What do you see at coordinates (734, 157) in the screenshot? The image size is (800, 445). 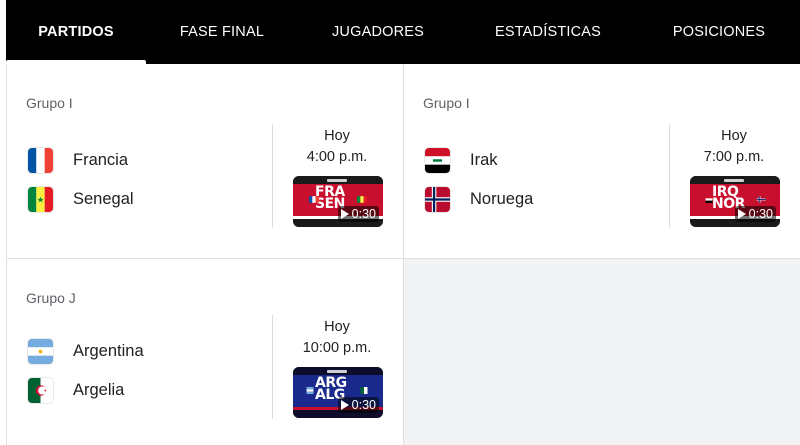 I see `match-hour: 7:00 p.m.` at bounding box center [734, 157].